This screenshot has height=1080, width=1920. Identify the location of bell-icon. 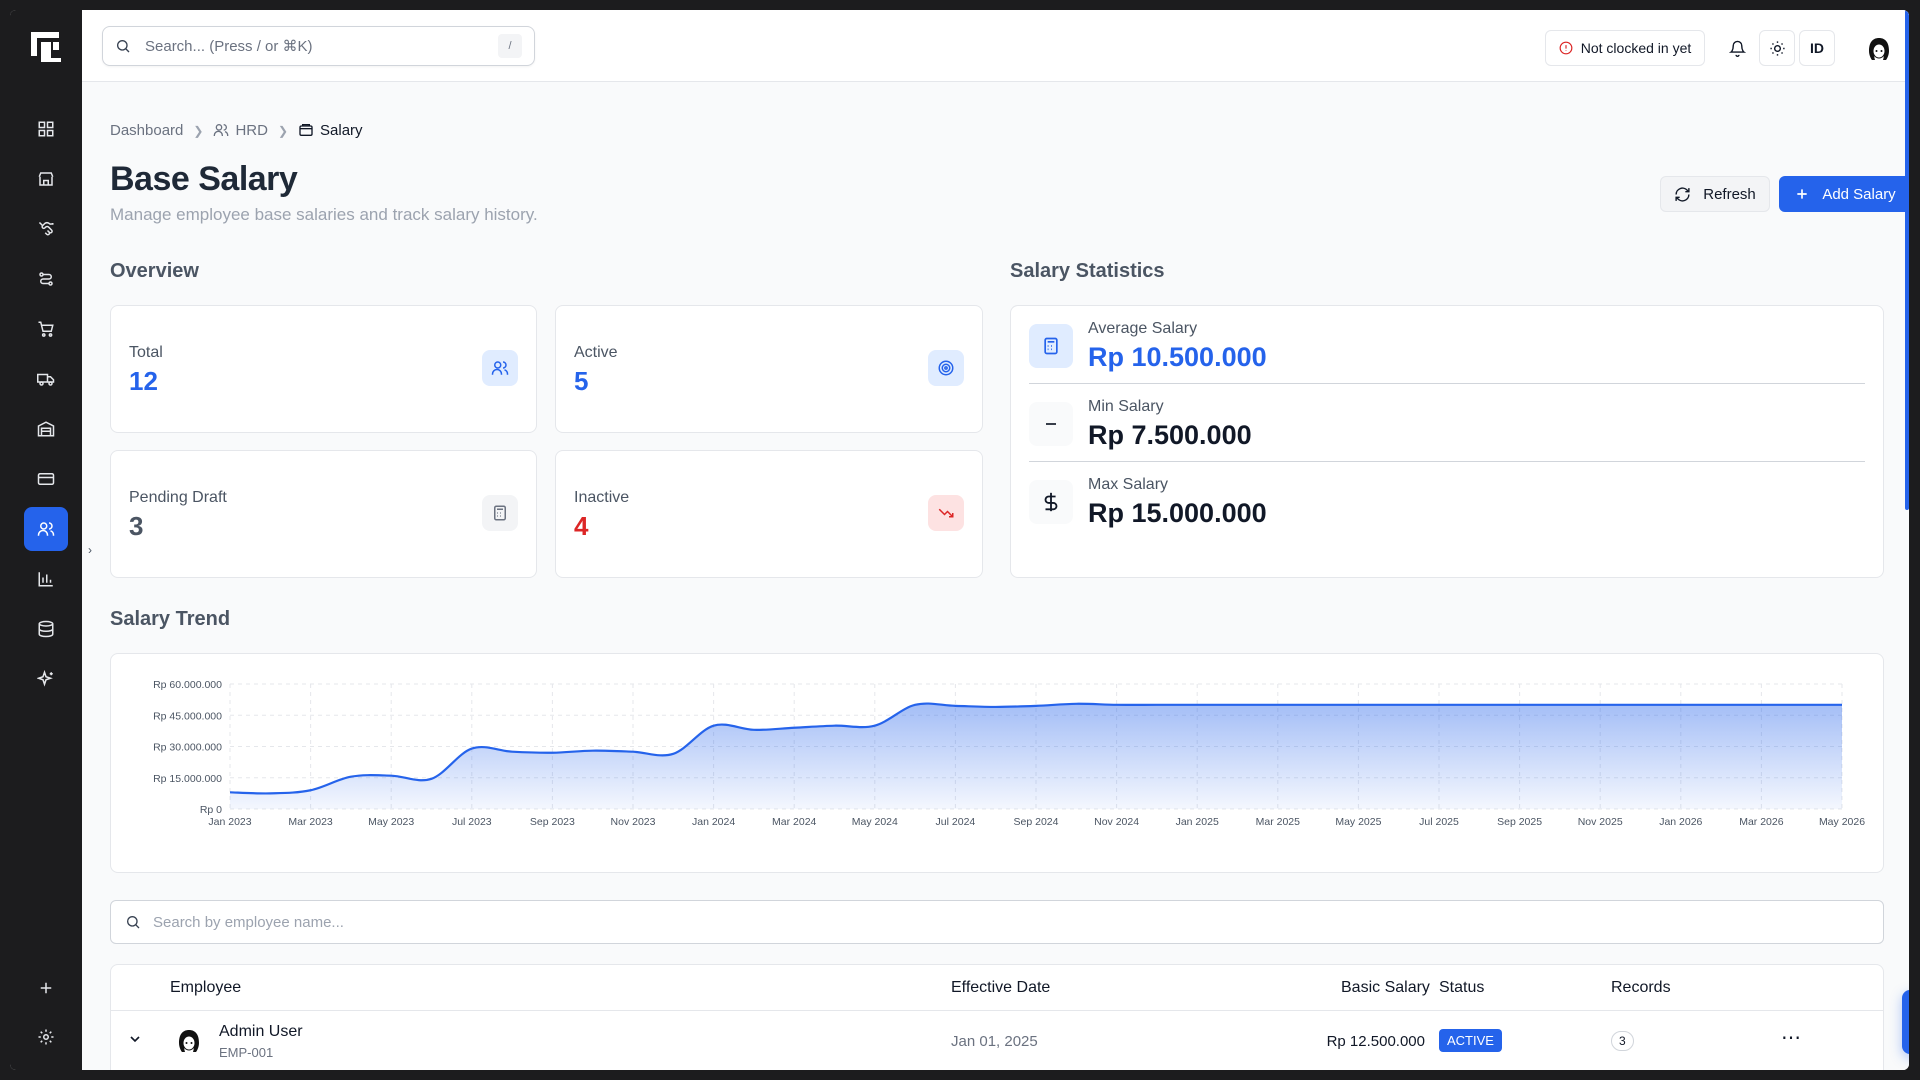
(1737, 48).